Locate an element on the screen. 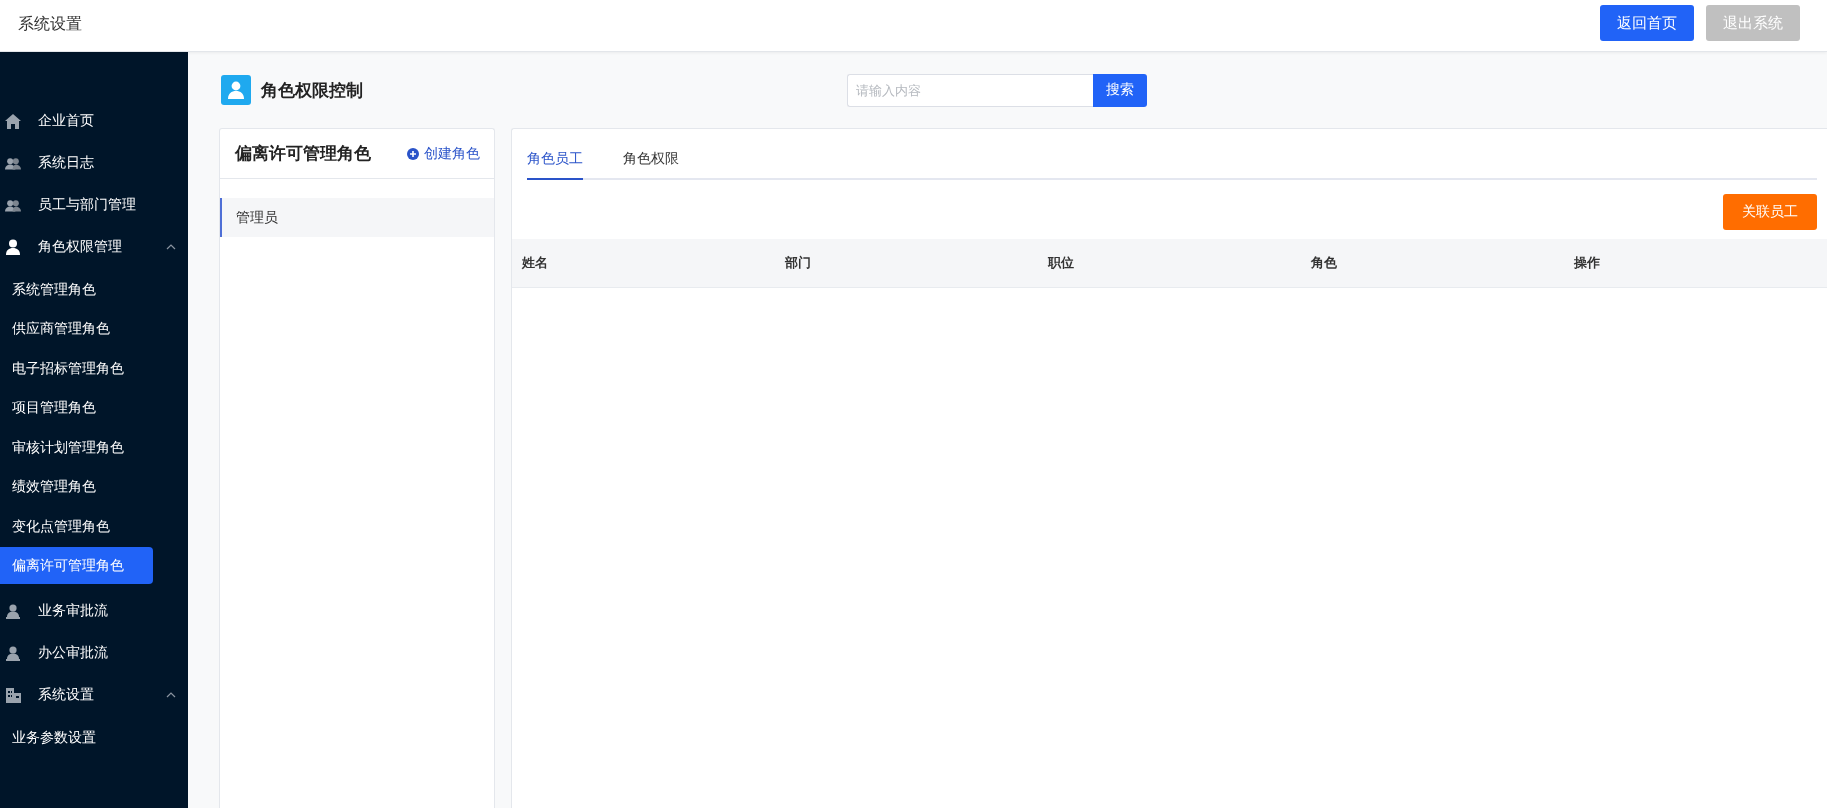 This screenshot has width=1827, height=808. tab: 角色权限 is located at coordinates (651, 165).